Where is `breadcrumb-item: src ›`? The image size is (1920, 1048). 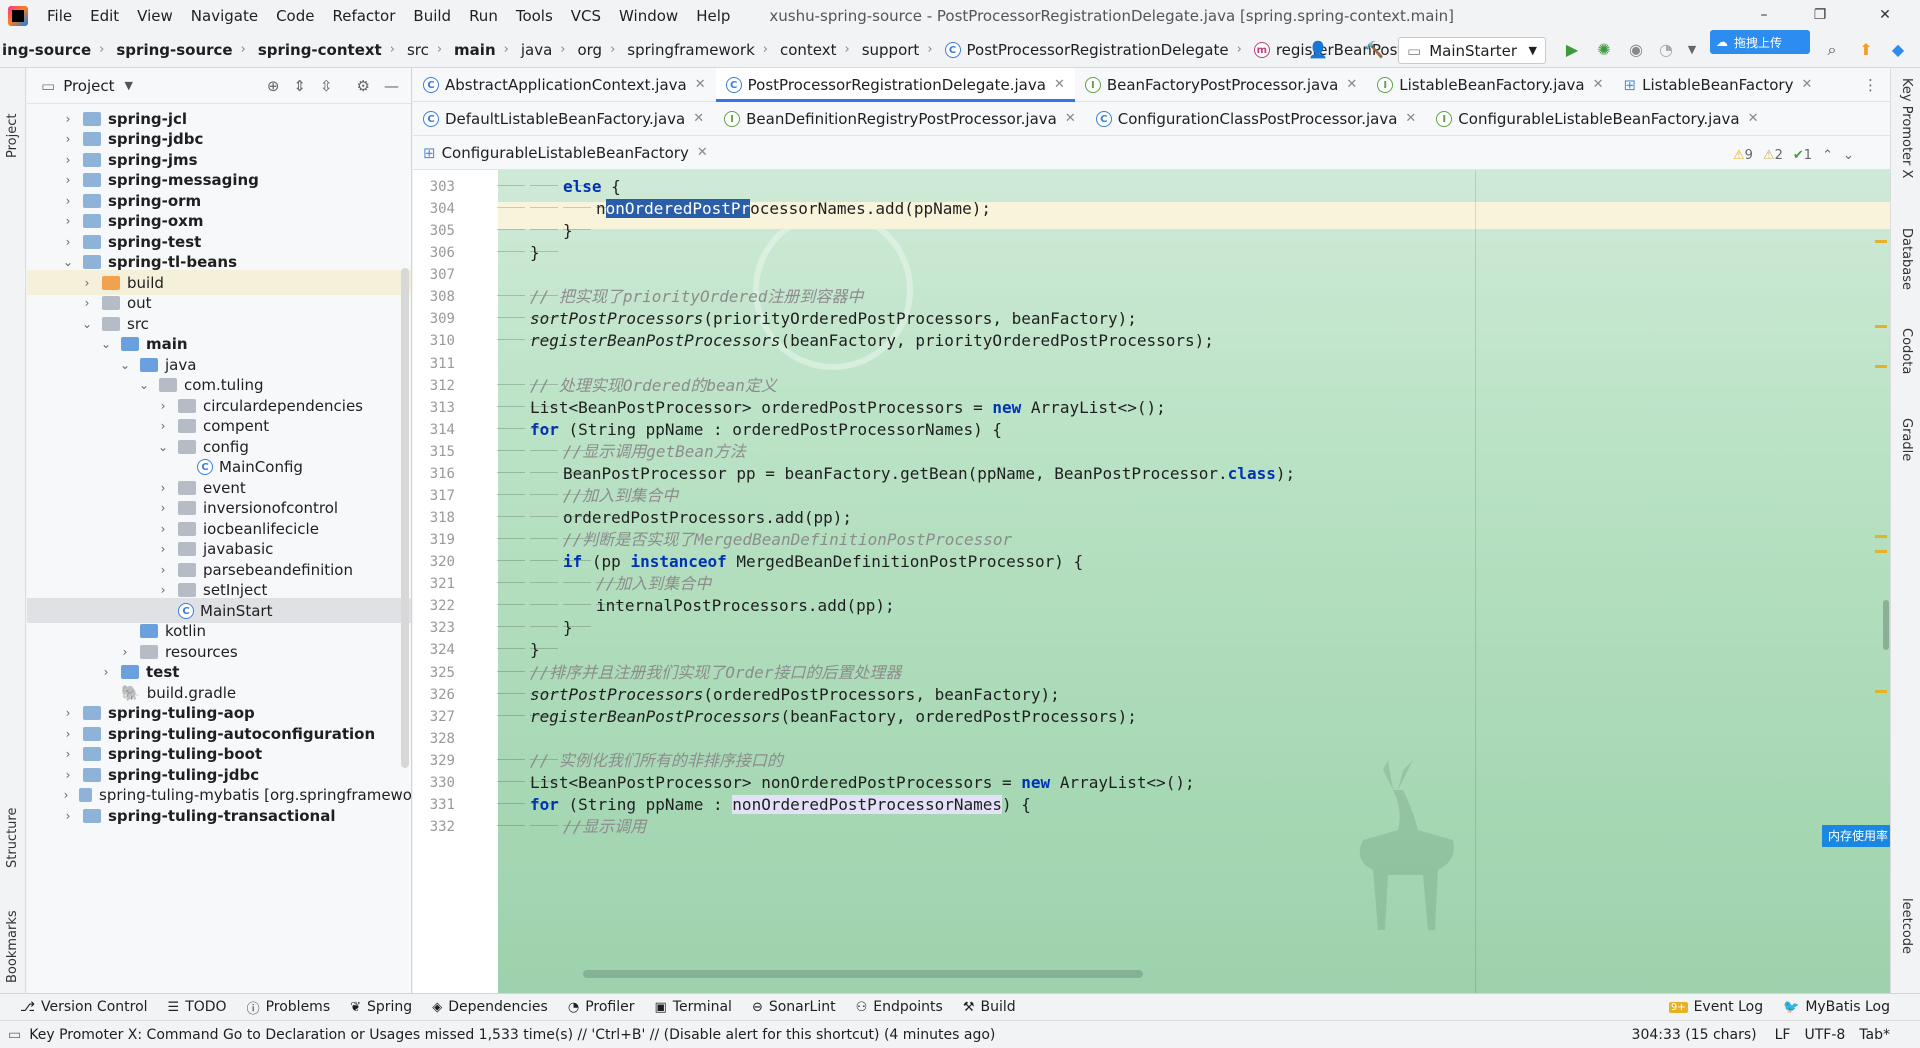 breadcrumb-item: src › is located at coordinates (428, 50).